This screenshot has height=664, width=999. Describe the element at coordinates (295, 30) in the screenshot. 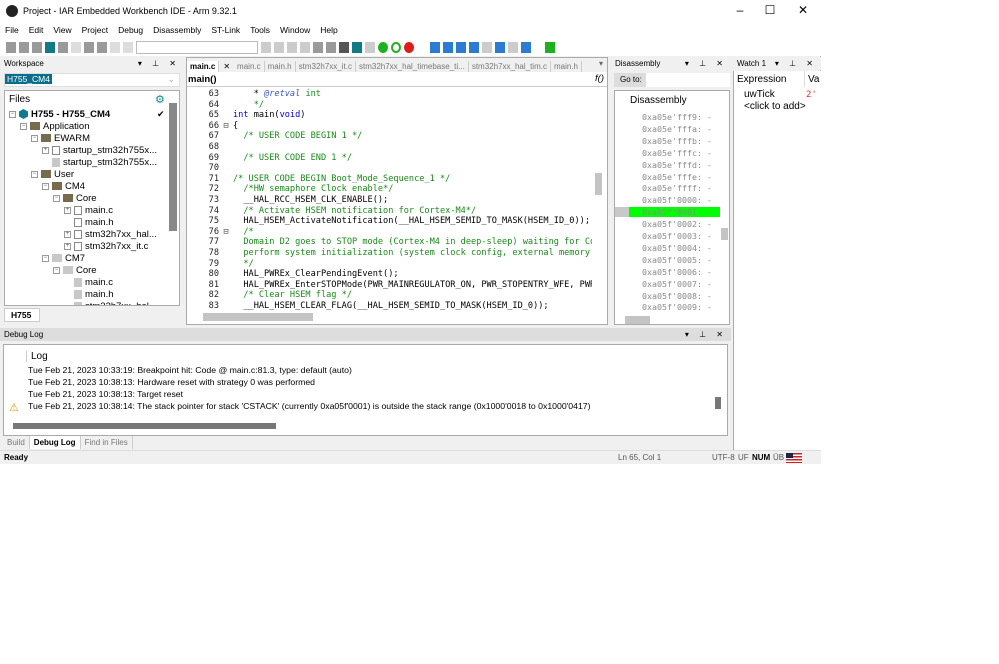

I see `menu-window: Window` at that location.